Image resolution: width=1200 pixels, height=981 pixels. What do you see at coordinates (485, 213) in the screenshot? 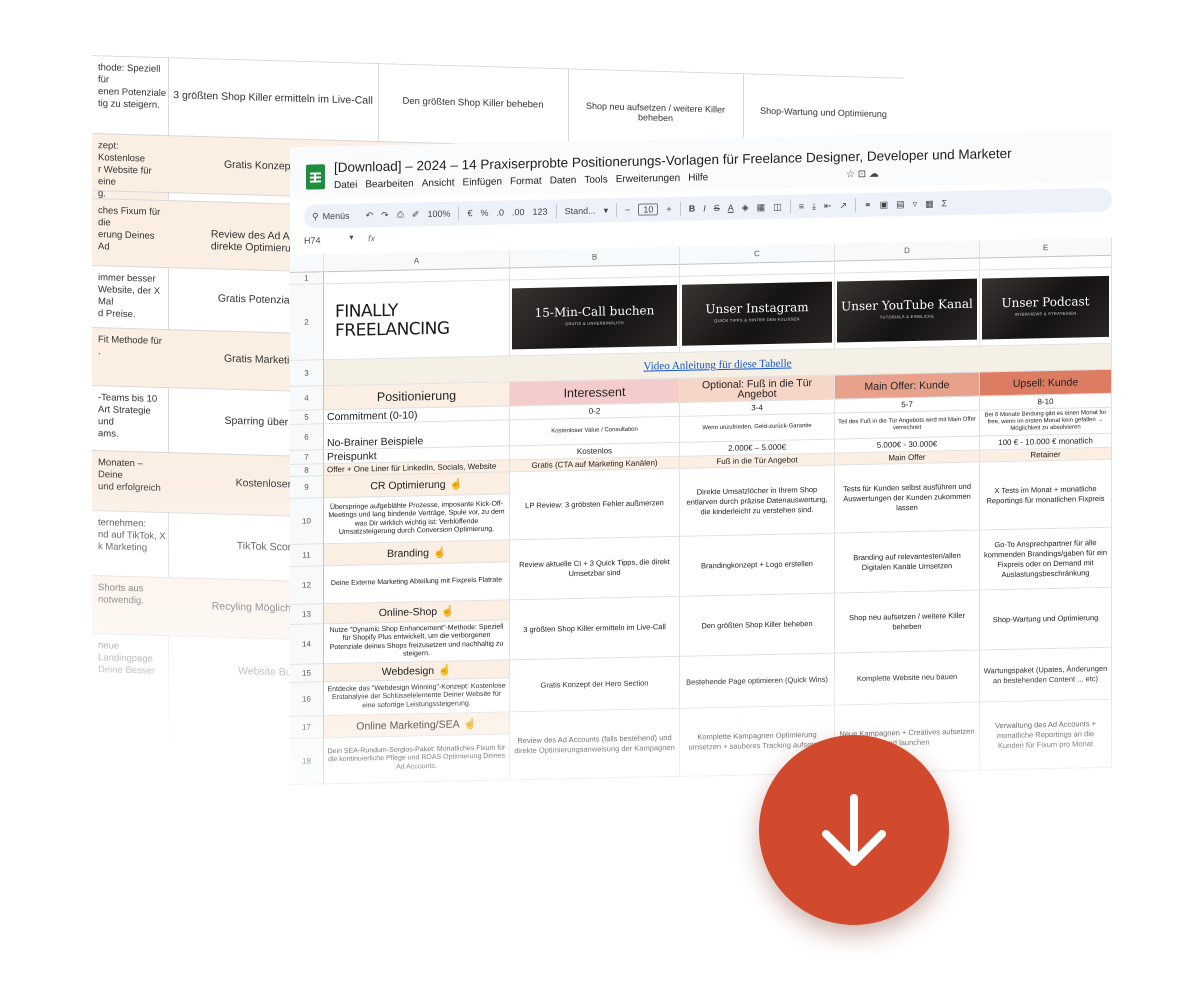
I see `percent-format-button: %` at bounding box center [485, 213].